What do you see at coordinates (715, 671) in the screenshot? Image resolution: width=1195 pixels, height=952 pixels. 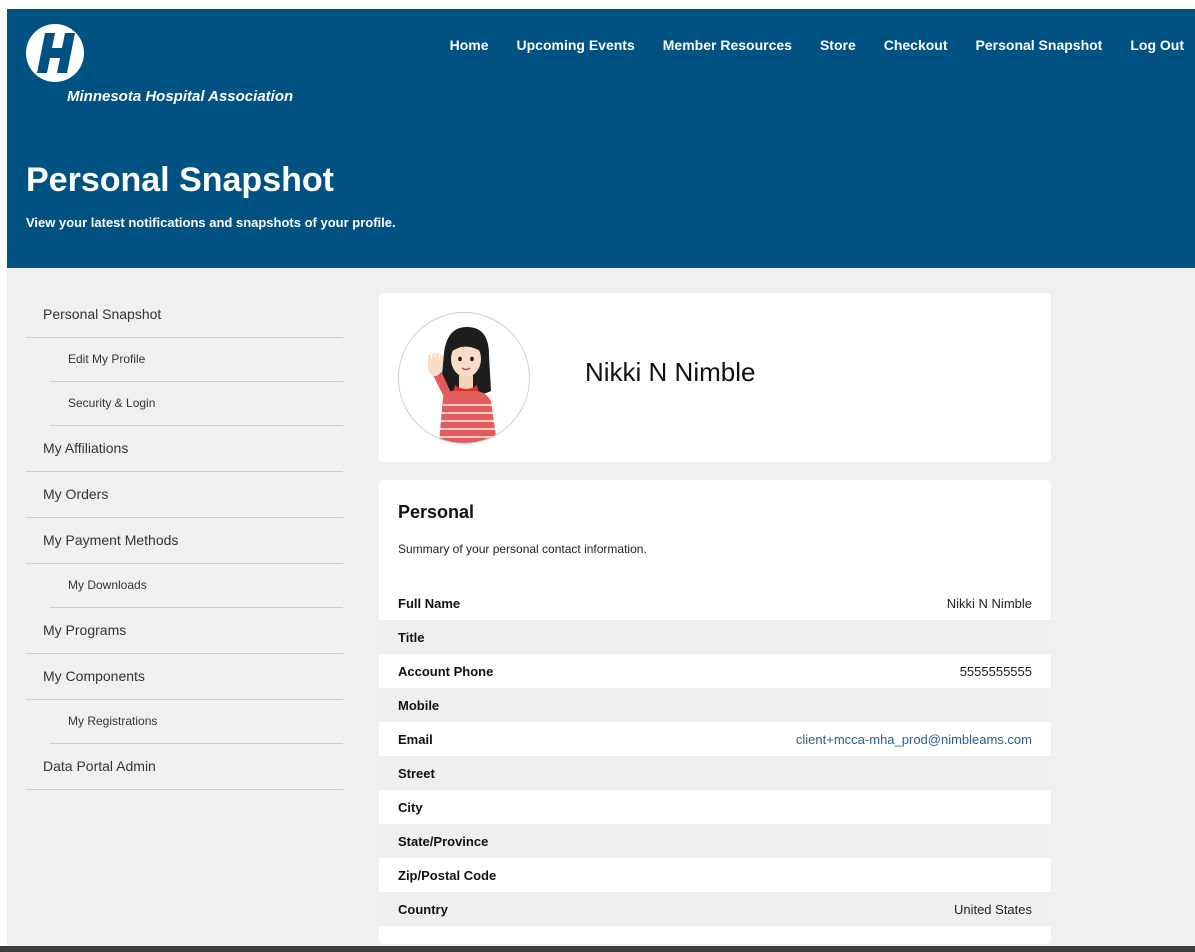 I see `row-account-phone: Account Phone 5555555555` at bounding box center [715, 671].